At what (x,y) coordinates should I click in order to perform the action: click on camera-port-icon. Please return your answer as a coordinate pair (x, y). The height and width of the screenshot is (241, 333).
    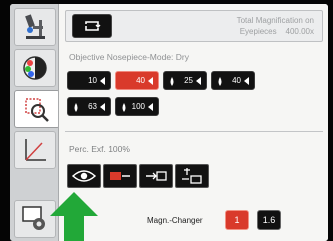
    Looking at the image, I should click on (156, 176).